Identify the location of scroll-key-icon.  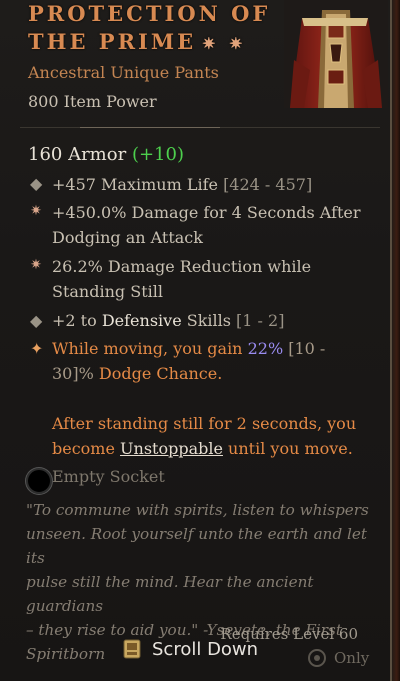
(132, 649).